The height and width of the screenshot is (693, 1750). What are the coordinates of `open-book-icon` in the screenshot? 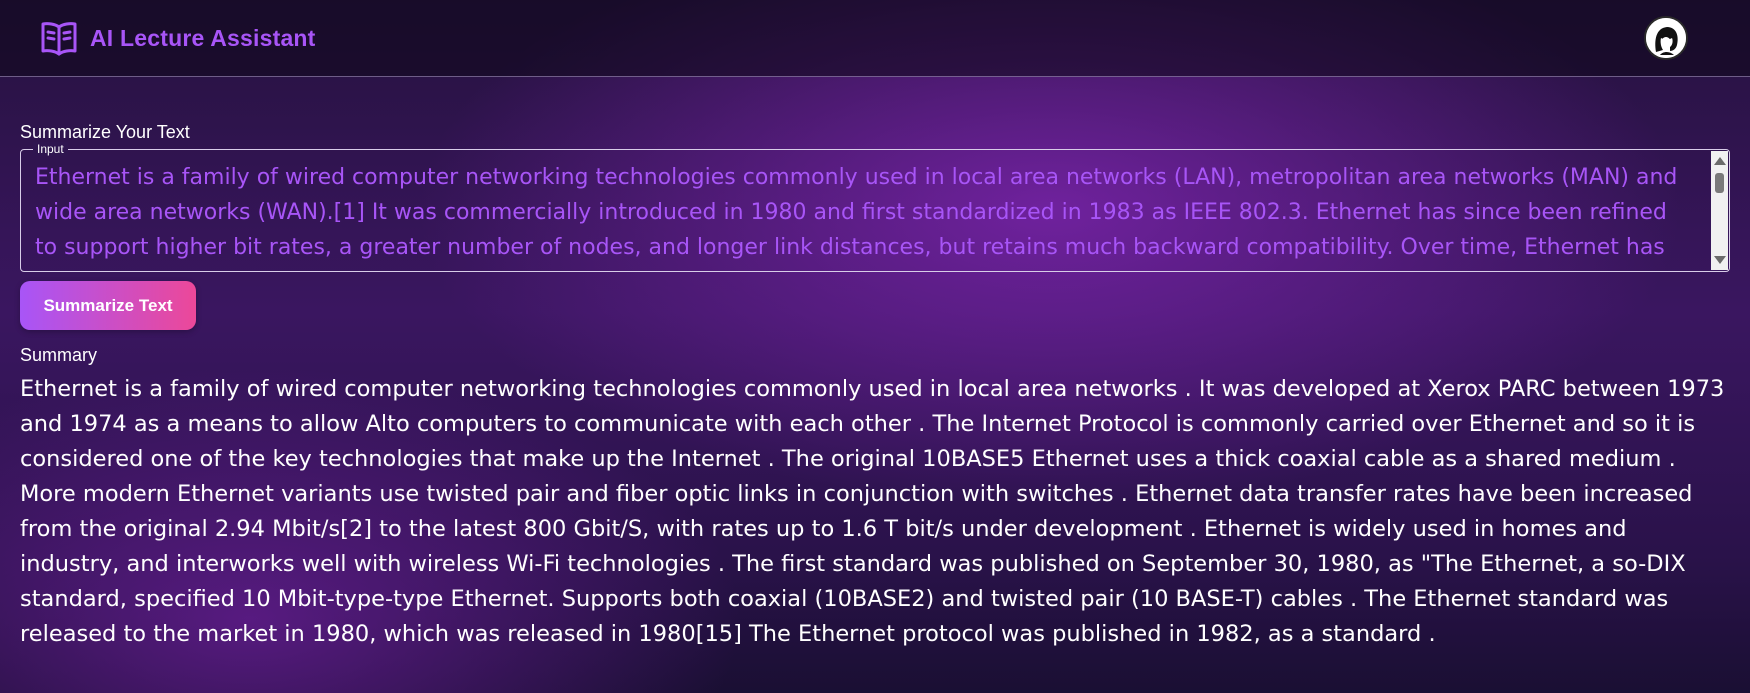 It's located at (59, 38).